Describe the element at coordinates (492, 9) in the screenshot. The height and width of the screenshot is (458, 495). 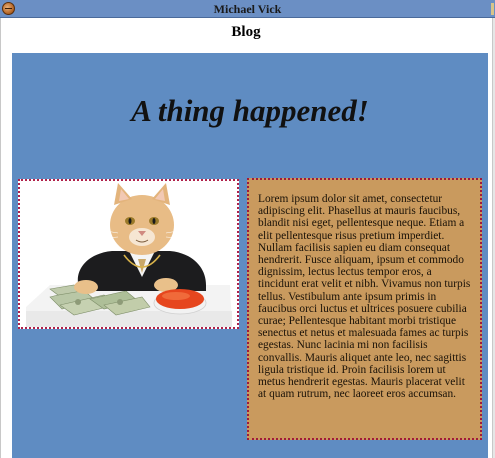
I see `titlebar-edge` at that location.